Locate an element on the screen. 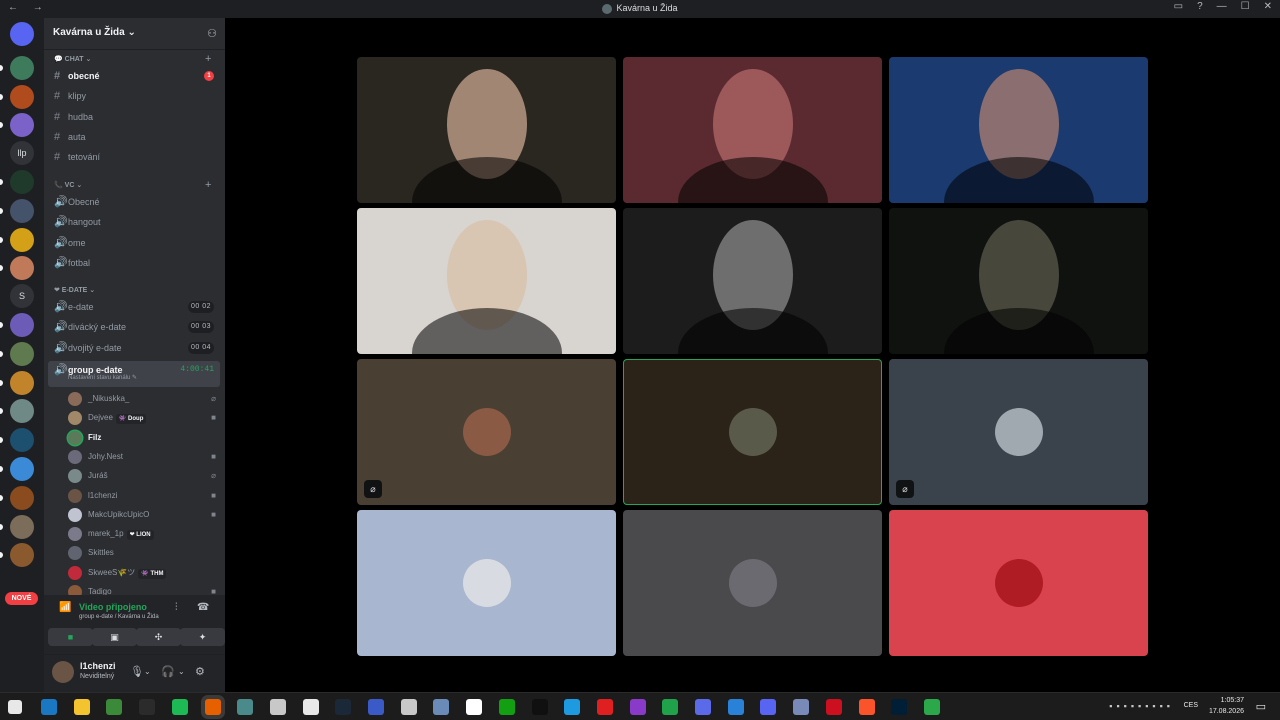 The image size is (1280, 720). close-icon: ✕ is located at coordinates (1268, 6).